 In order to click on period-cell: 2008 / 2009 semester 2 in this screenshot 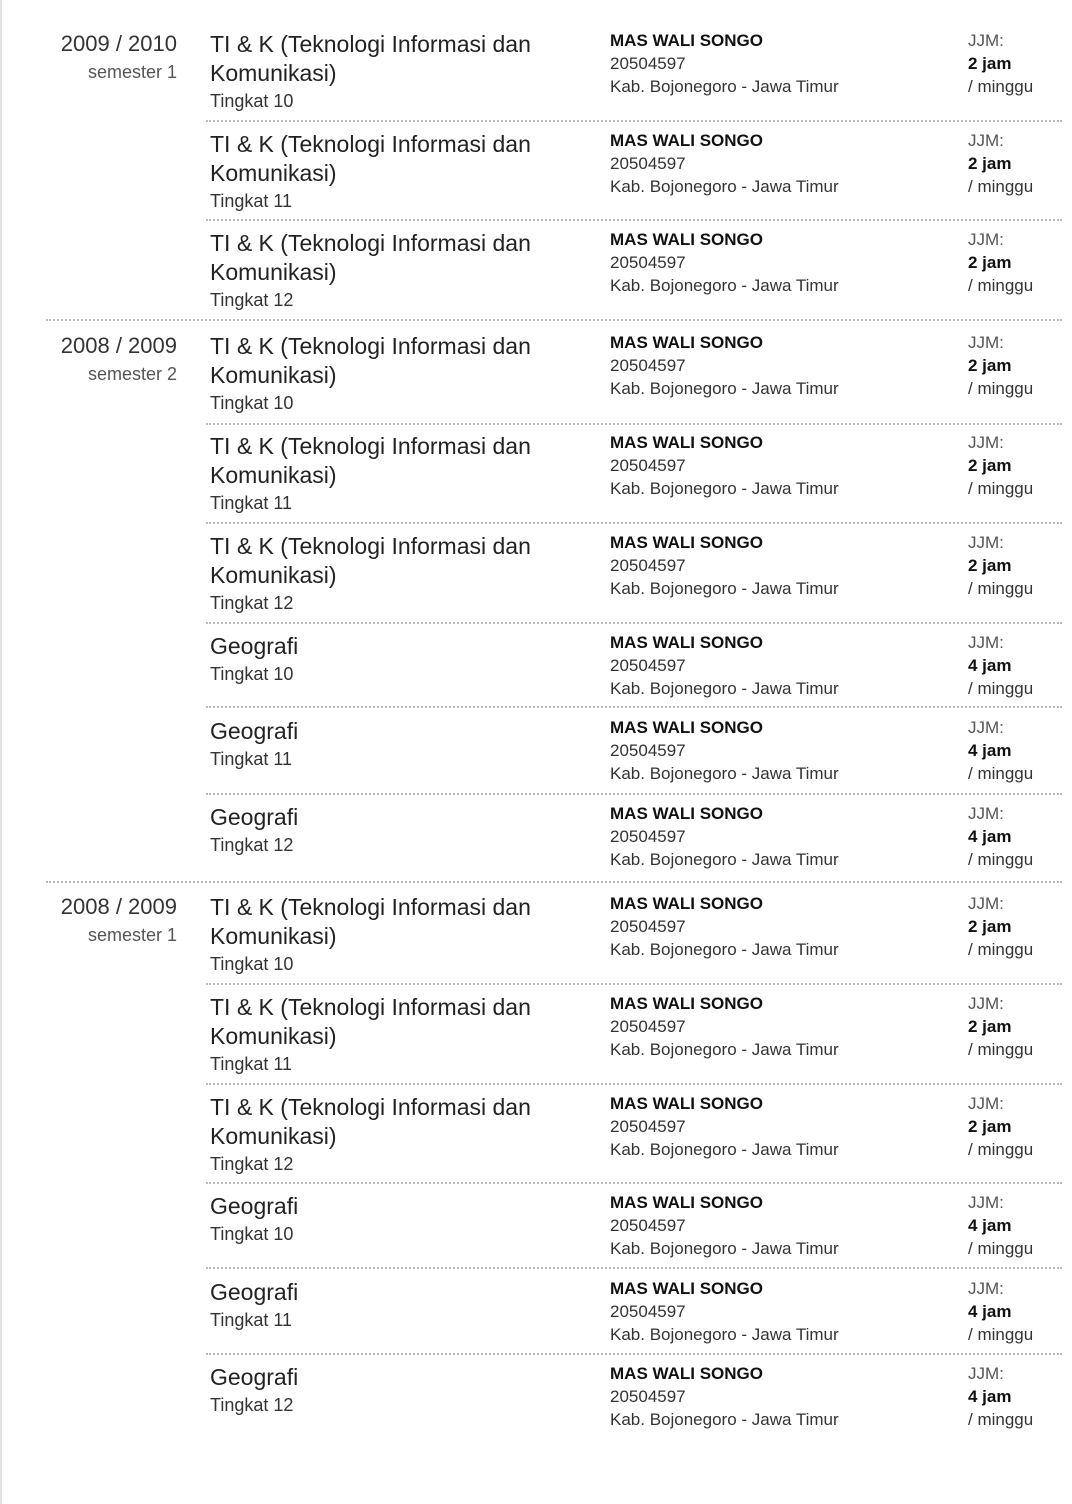, I will do `click(88, 359)`.